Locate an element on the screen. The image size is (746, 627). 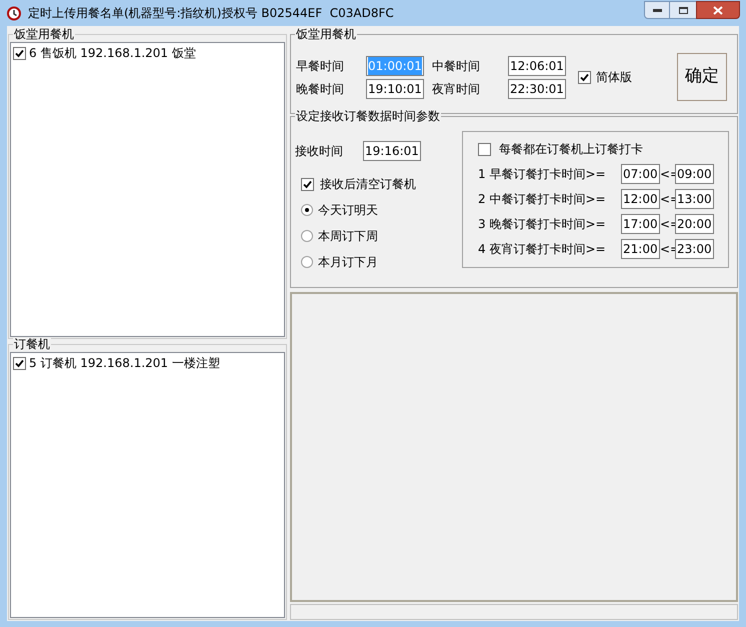
time-field: 07:00 is located at coordinates (640, 174).